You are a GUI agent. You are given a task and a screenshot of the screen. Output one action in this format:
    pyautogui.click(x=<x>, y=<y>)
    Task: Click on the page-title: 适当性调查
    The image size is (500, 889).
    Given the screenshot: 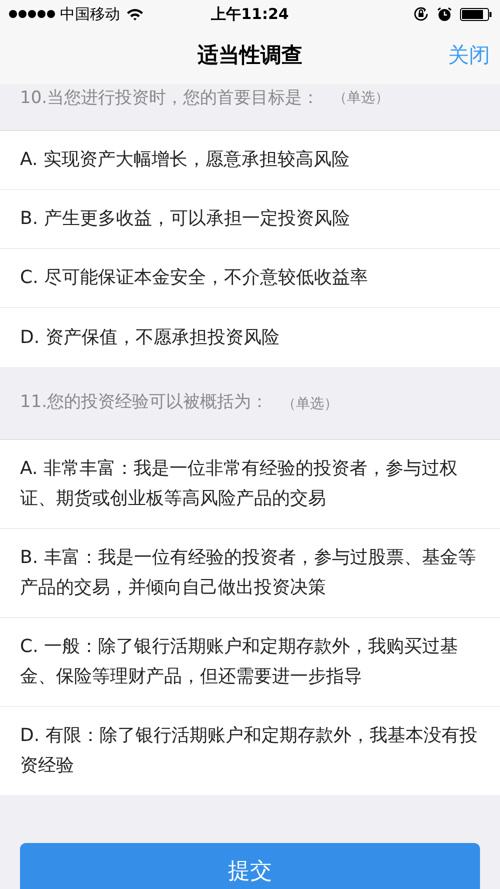 What is the action you would take?
    pyautogui.click(x=250, y=56)
    